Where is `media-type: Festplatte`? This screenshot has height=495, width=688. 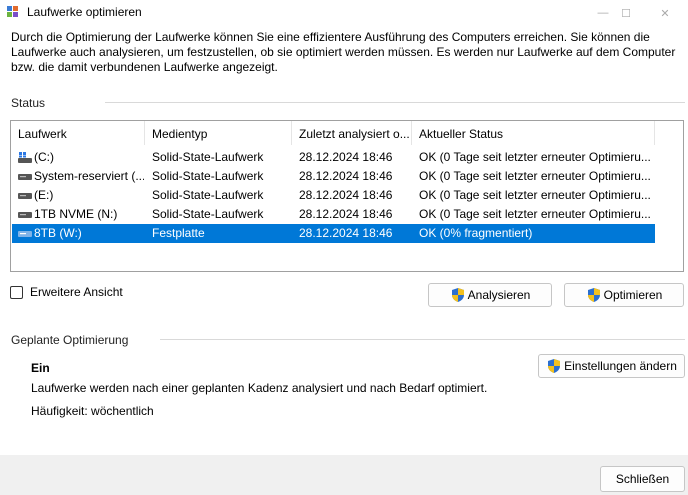 media-type: Festplatte is located at coordinates (178, 233).